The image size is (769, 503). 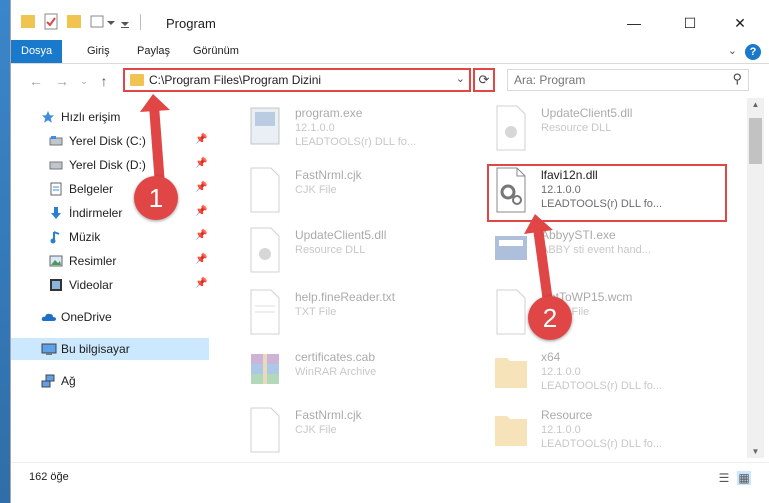 What do you see at coordinates (110, 237) in the screenshot?
I see `sidebar-item-music: Müzik 📌` at bounding box center [110, 237].